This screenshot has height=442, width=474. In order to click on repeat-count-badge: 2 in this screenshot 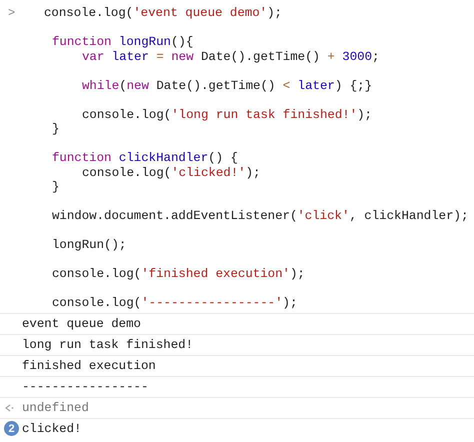, I will do `click(11, 428)`.